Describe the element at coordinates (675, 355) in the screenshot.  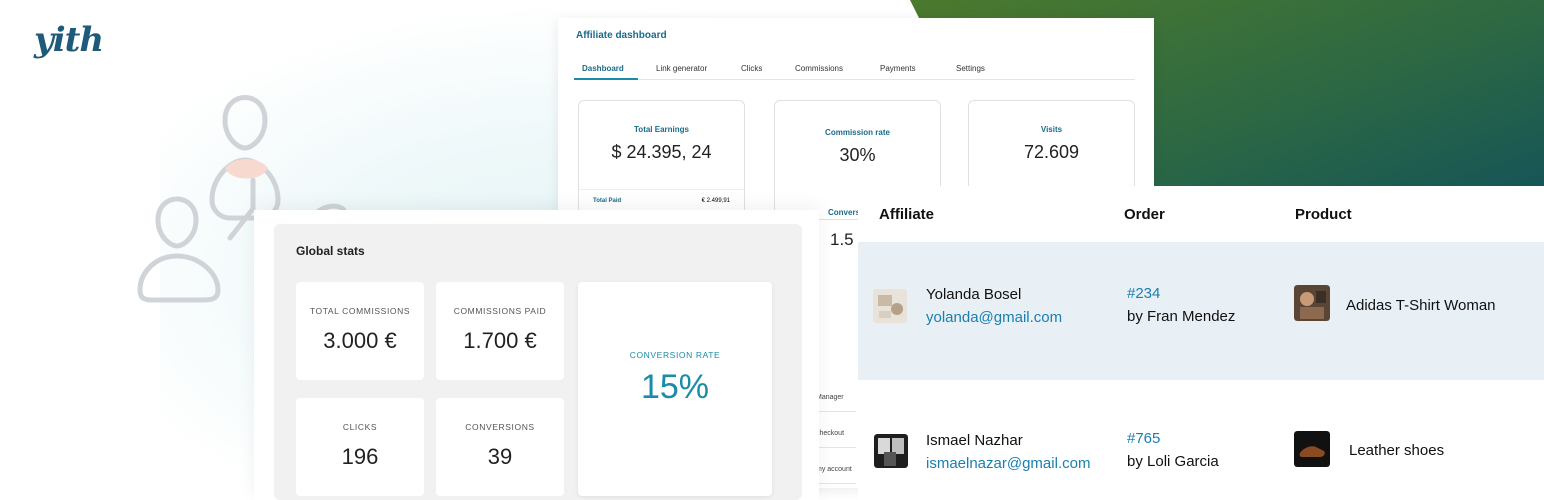
I see `conversion-rate-label: CONVERSION RATE` at that location.